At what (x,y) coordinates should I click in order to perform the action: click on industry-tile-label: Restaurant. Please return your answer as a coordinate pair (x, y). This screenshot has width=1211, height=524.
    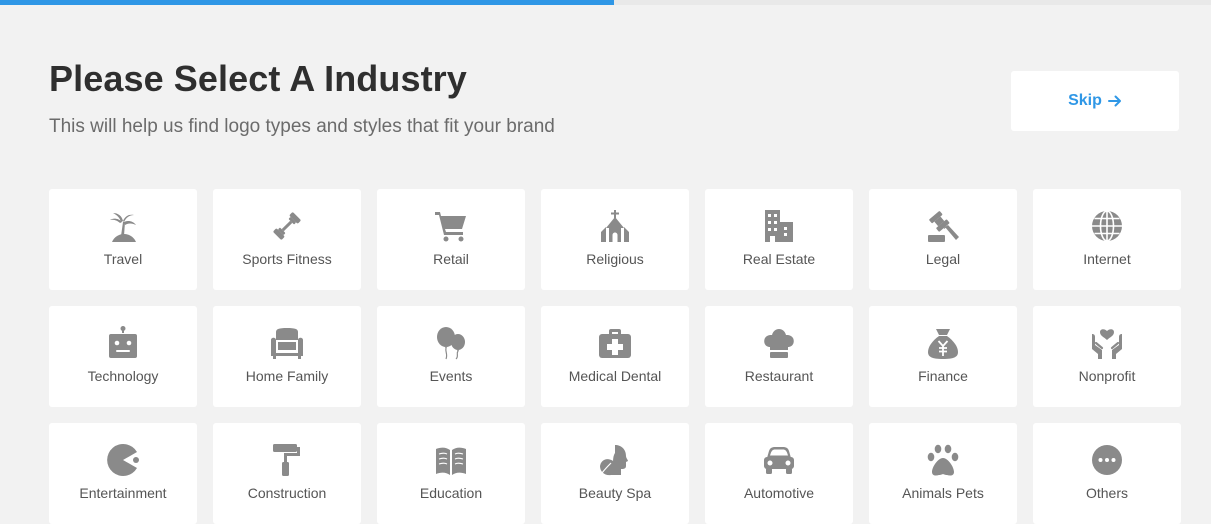
    Looking at the image, I should click on (779, 376).